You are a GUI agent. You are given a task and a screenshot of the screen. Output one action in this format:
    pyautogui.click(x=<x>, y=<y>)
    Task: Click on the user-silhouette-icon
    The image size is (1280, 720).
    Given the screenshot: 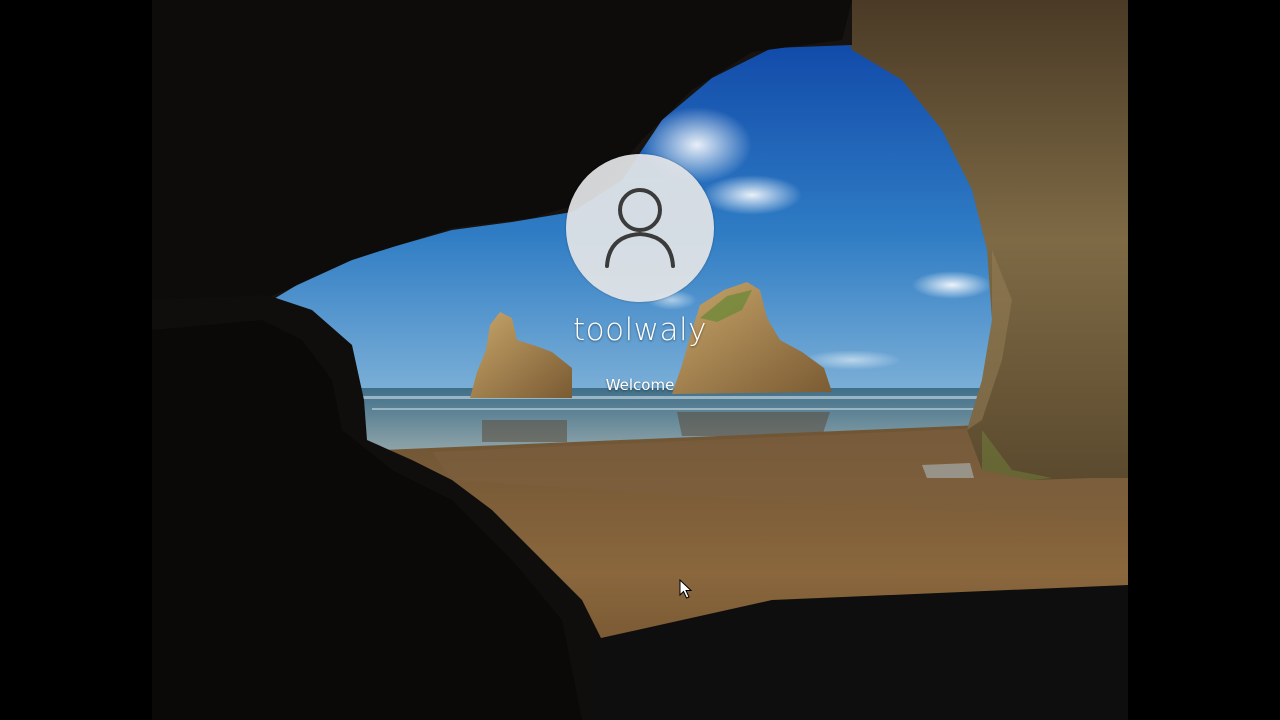 What is the action you would take?
    pyautogui.click(x=640, y=228)
    